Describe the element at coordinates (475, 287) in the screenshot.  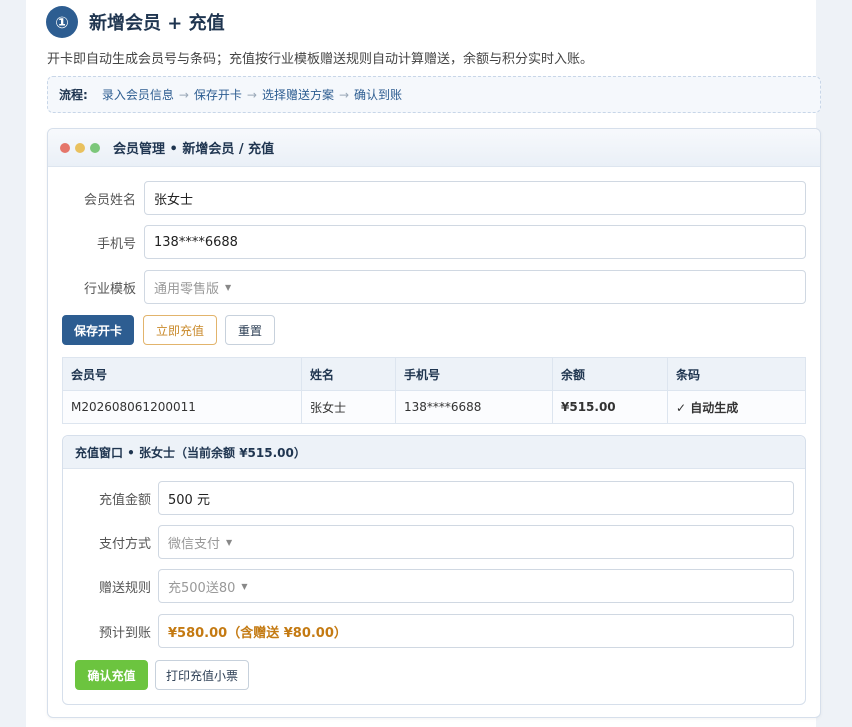
I see `industry-template-select: 通用零售版 ▼` at that location.